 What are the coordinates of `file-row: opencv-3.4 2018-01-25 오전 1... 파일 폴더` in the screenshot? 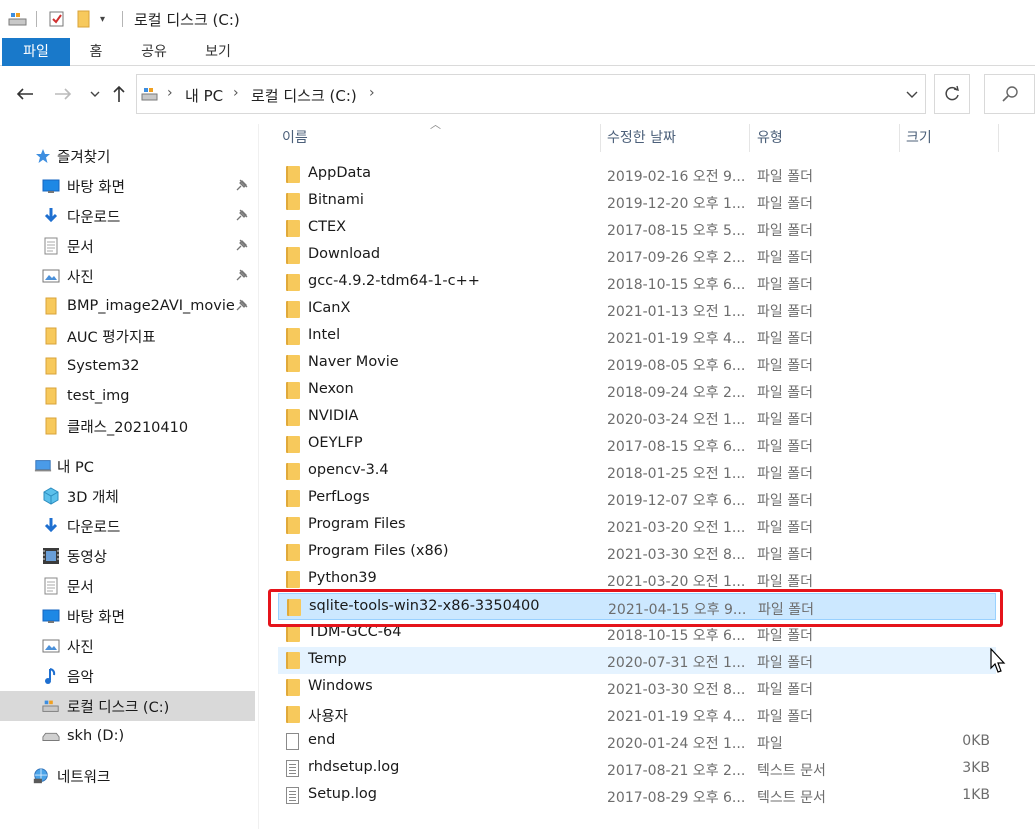 It's located at (637, 471).